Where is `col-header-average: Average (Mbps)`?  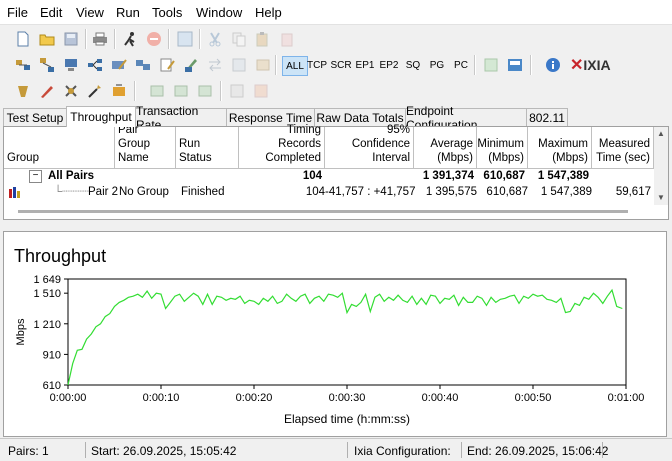 col-header-average: Average (Mbps) is located at coordinates (445, 148).